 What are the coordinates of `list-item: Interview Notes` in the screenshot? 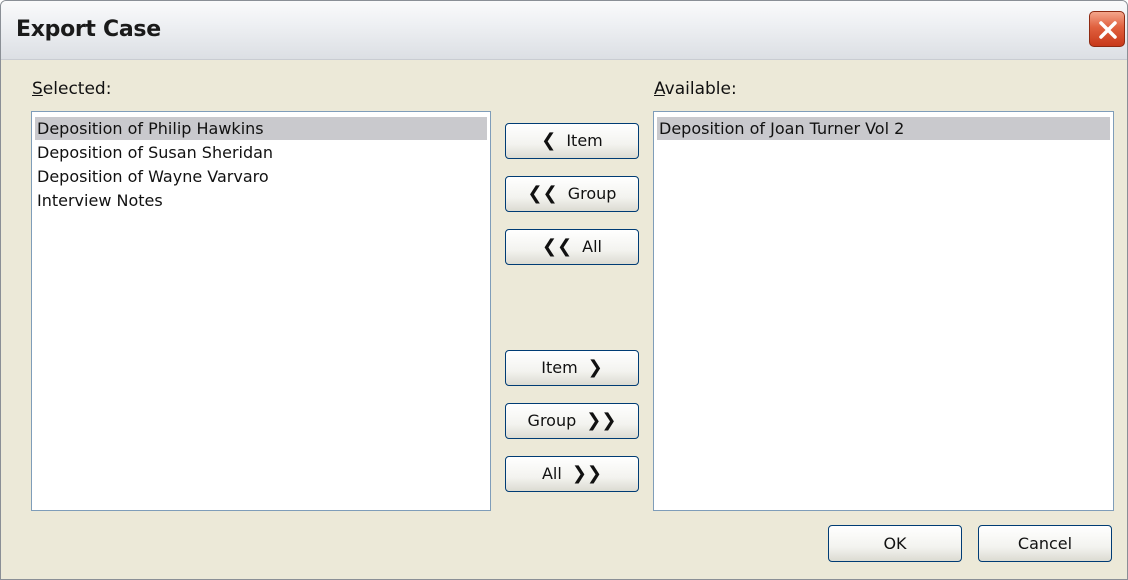 It's located at (261, 200).